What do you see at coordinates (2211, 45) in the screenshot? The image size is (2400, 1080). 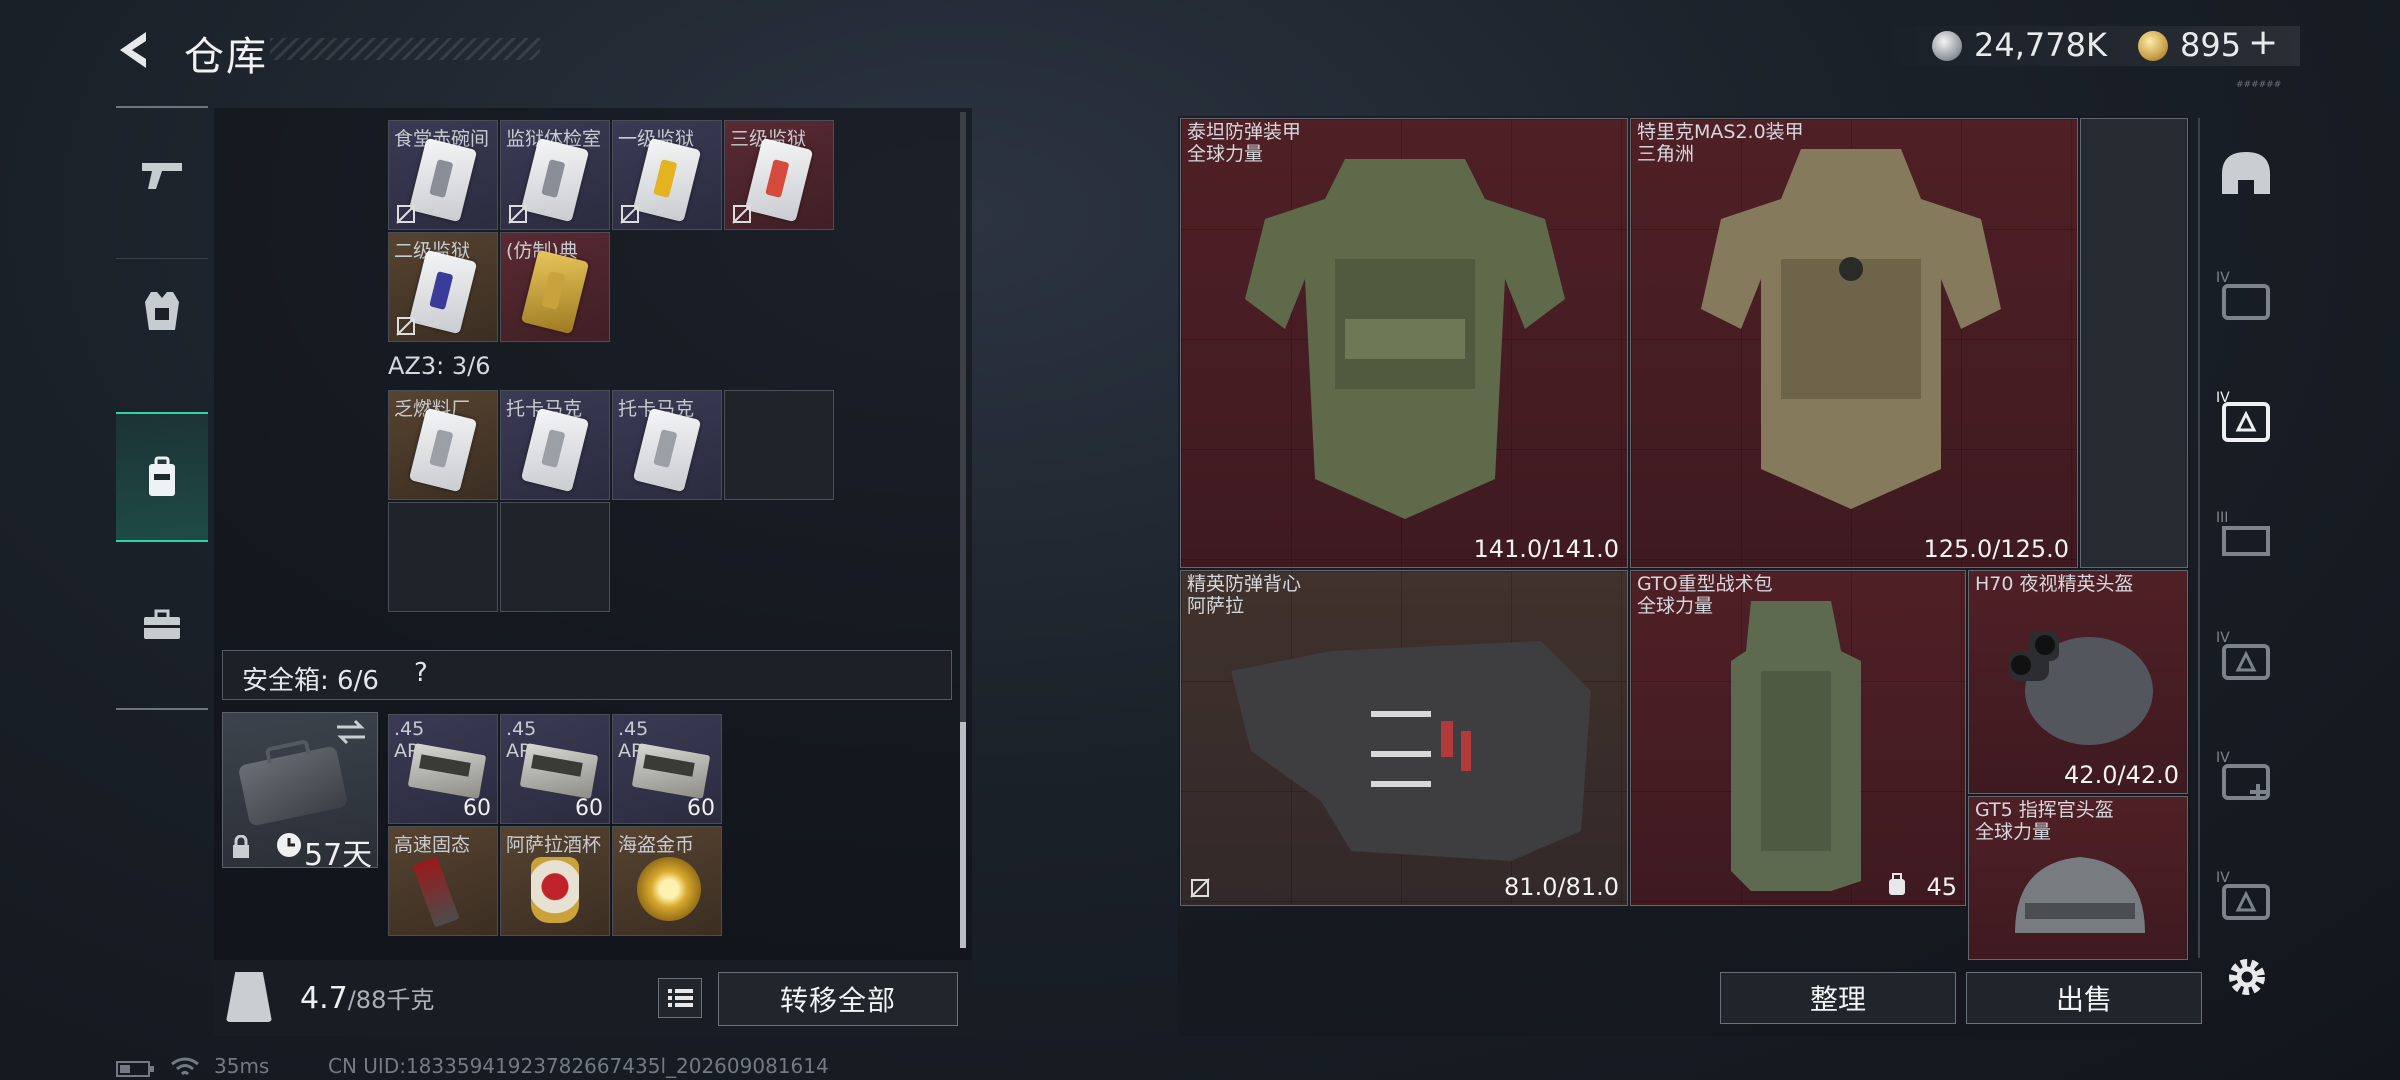 I see `gold-currency: 895` at bounding box center [2211, 45].